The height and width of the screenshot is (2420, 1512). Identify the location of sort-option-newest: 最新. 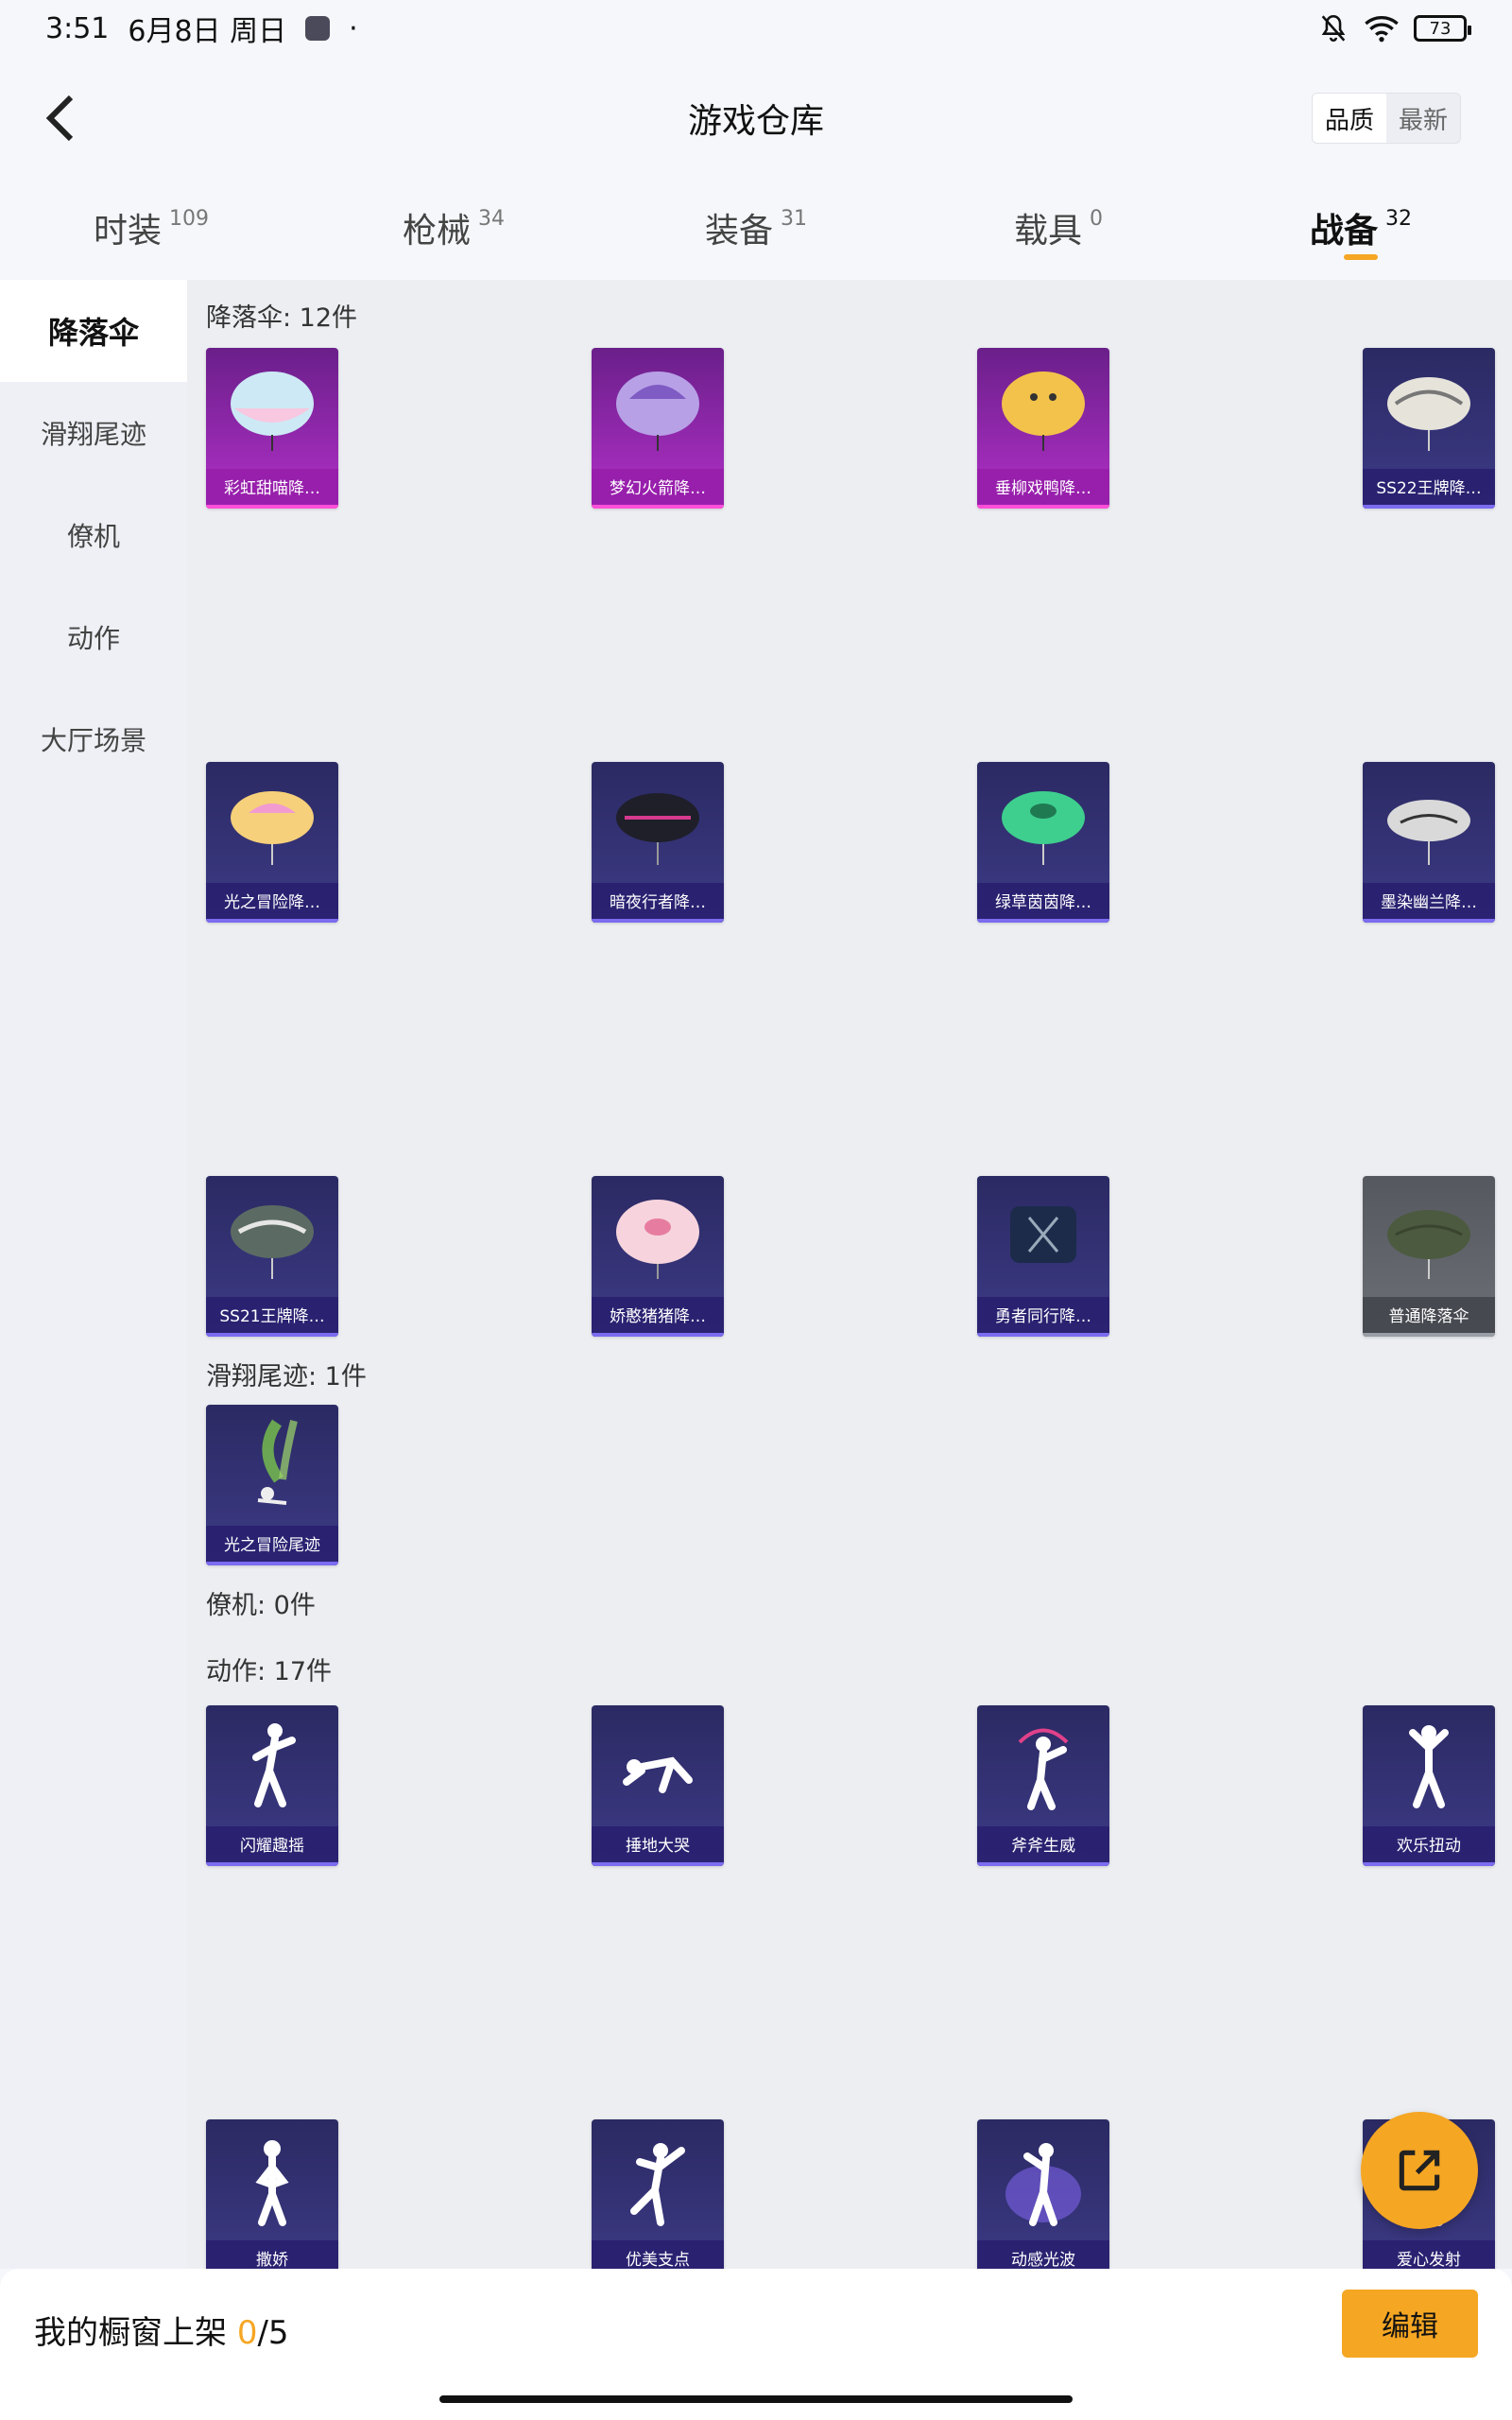
(1423, 119).